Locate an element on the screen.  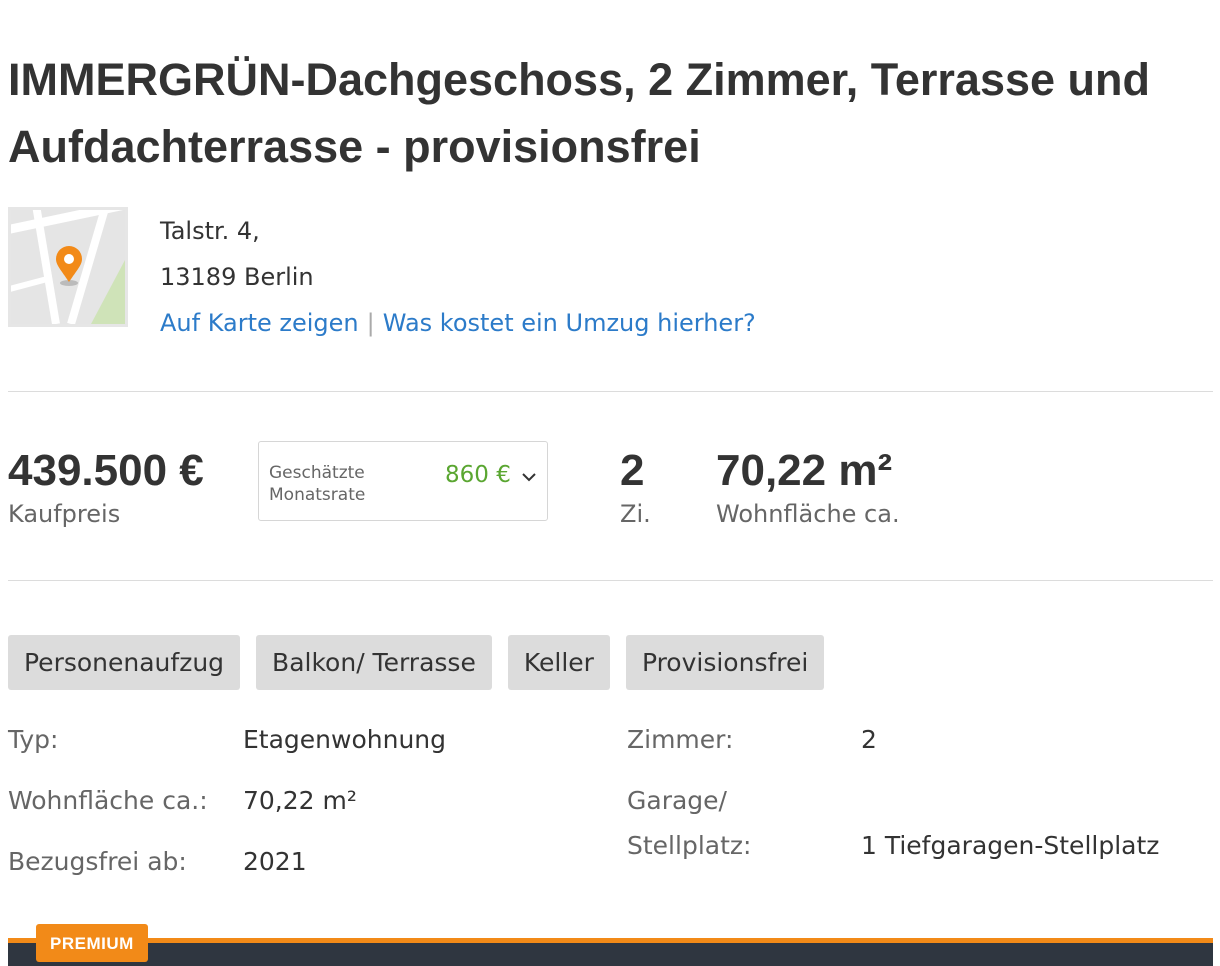
detail-rooms-value: 2 is located at coordinates (869, 739).